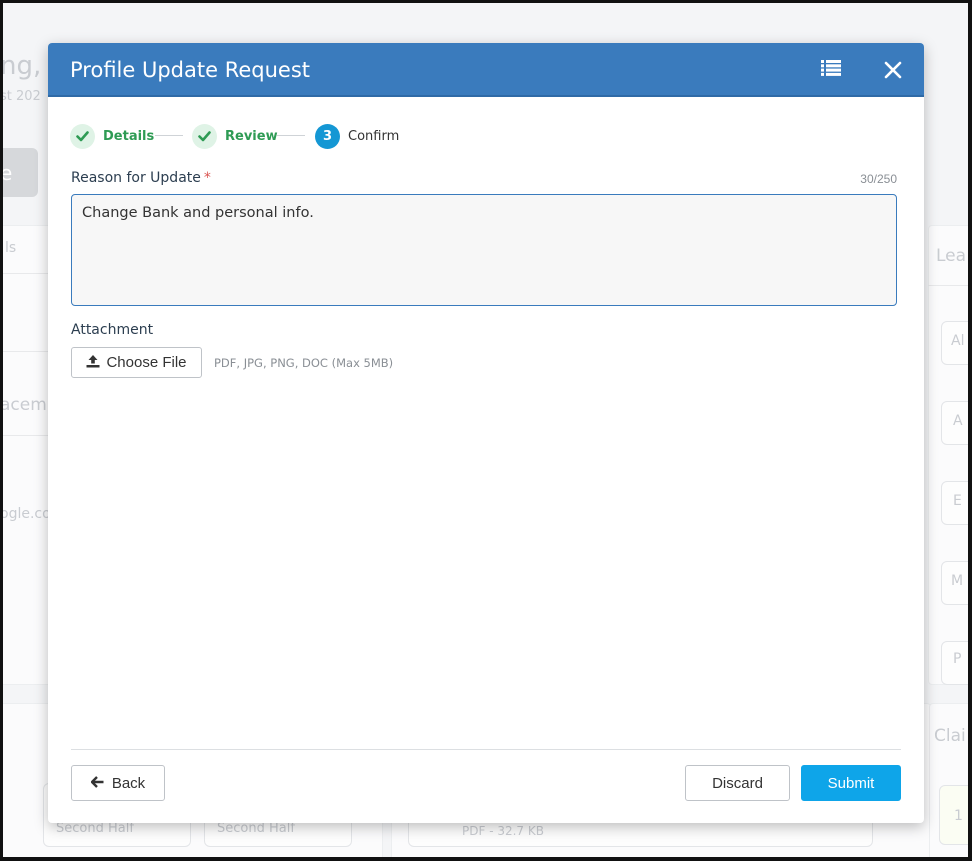  What do you see at coordinates (207, 178) in the screenshot?
I see `required-mark: *` at bounding box center [207, 178].